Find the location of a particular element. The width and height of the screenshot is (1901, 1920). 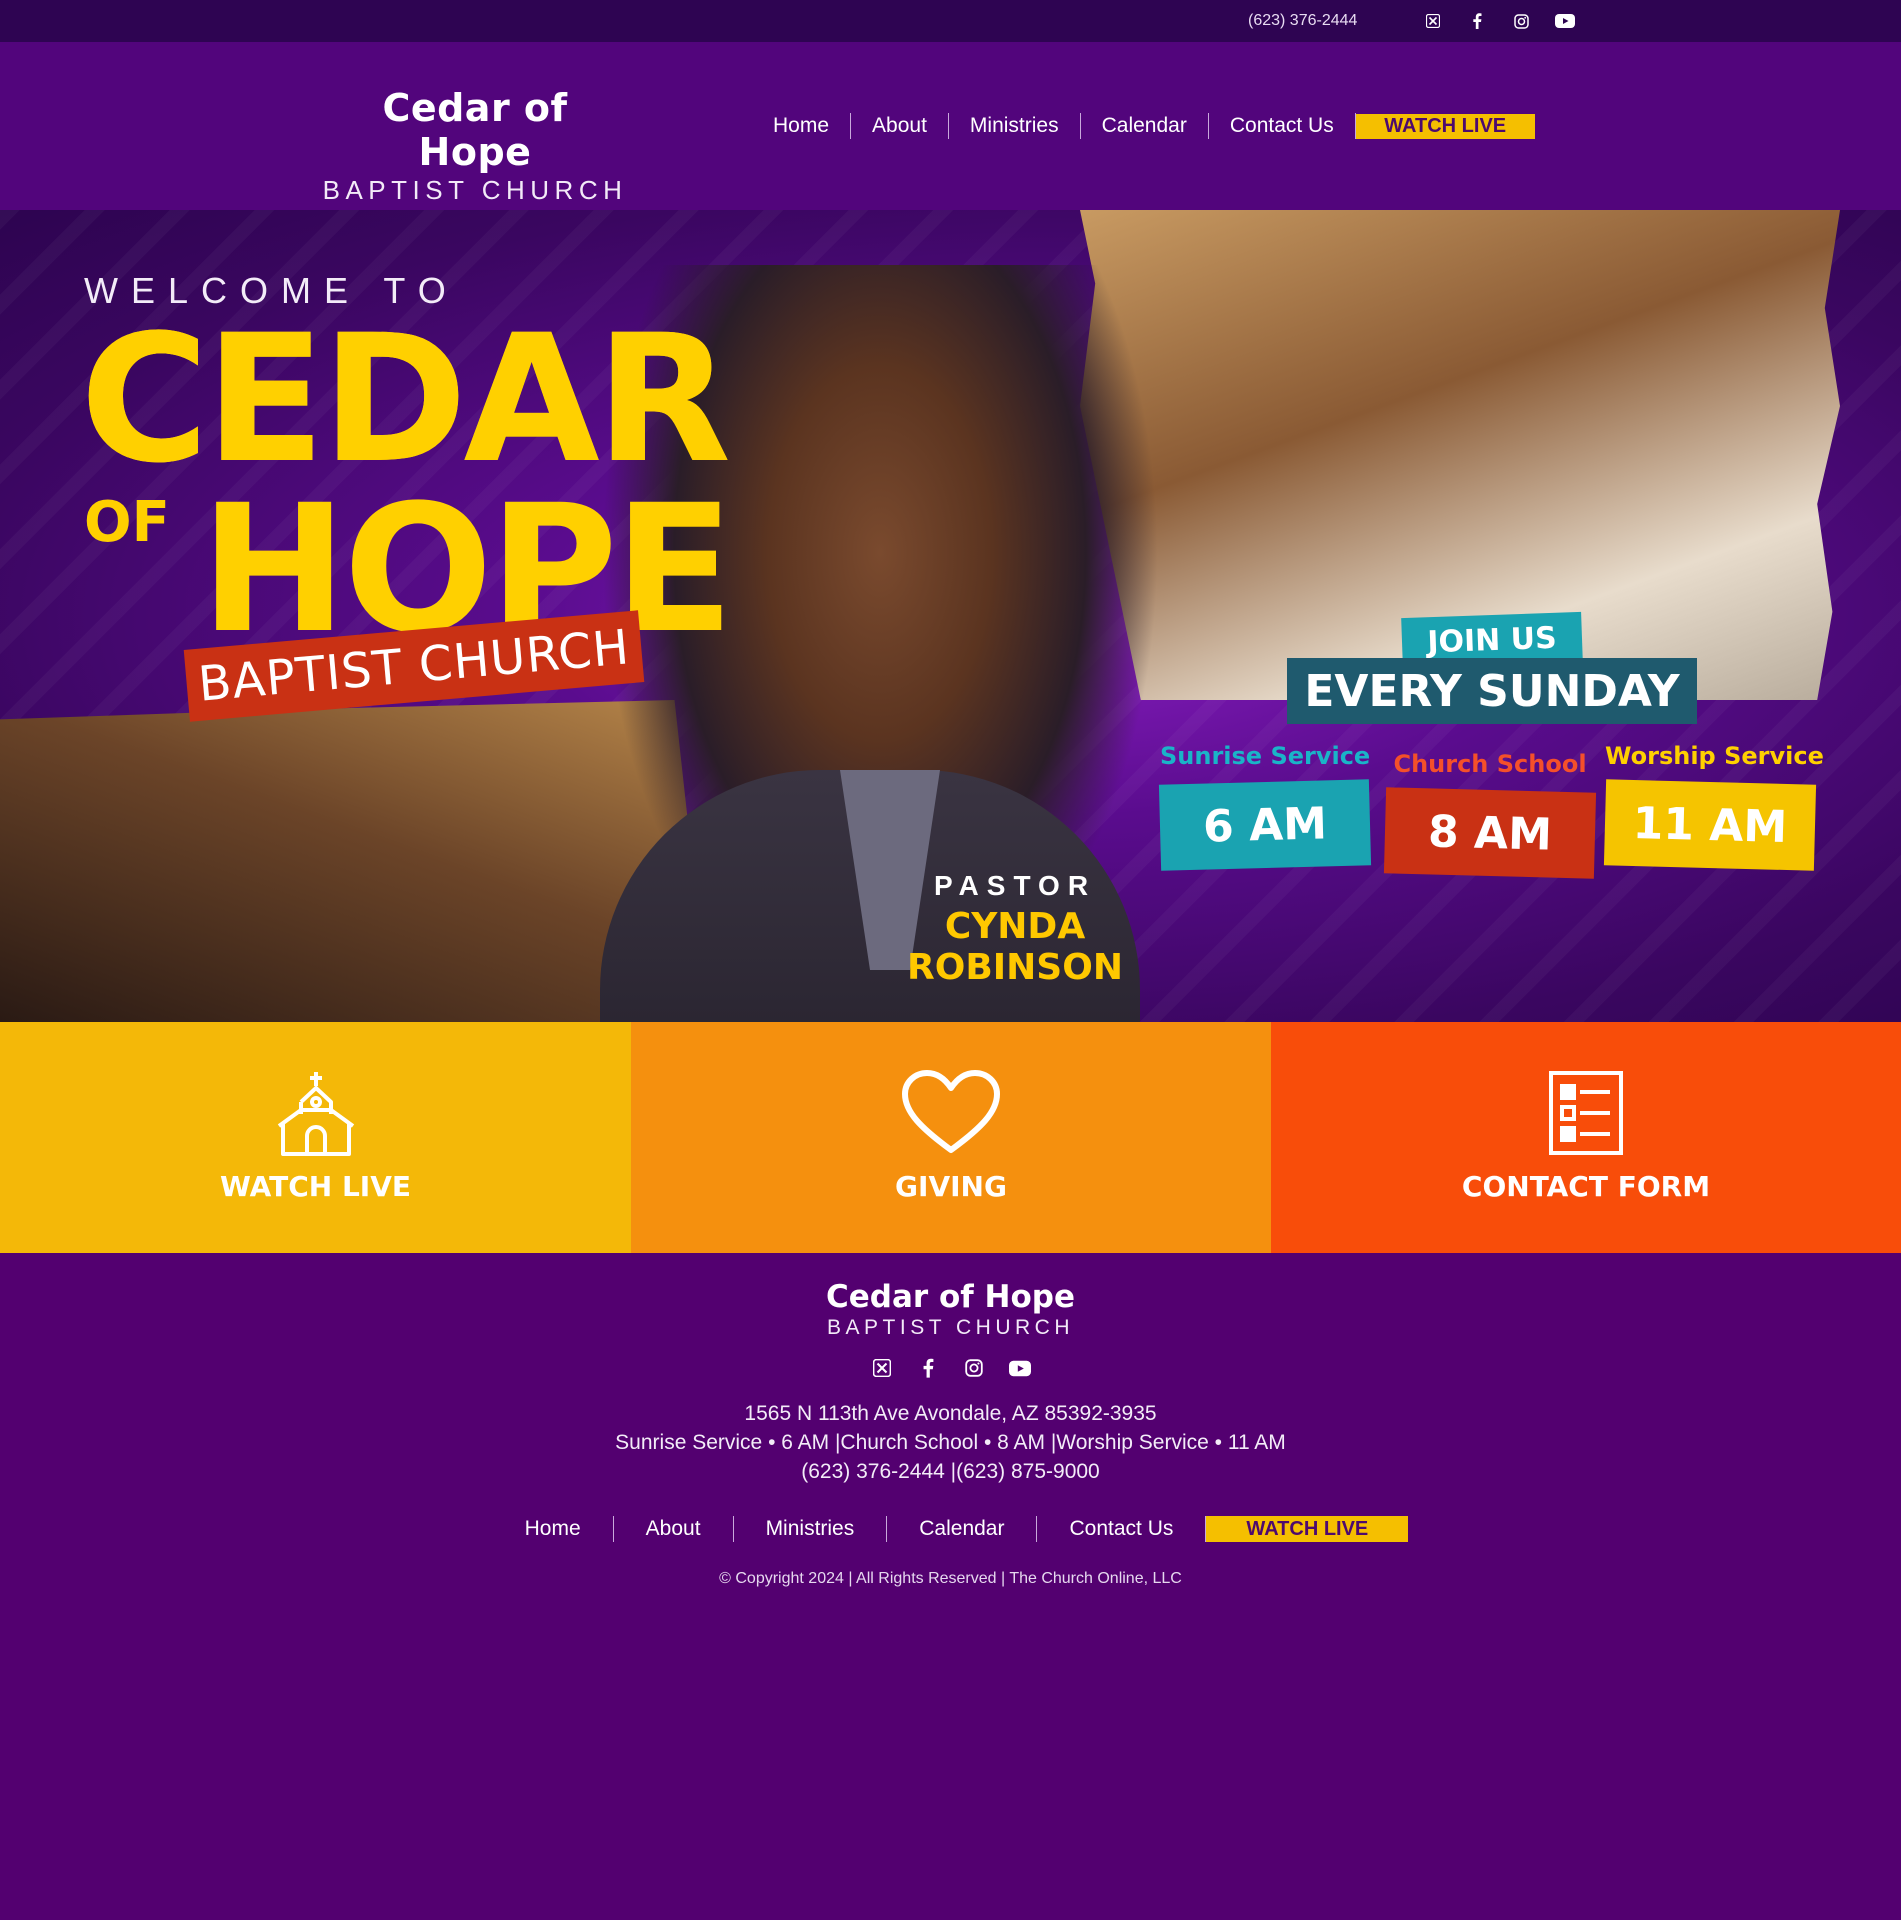

cta-watch-live: WATCH LIVE is located at coordinates (315, 1137).